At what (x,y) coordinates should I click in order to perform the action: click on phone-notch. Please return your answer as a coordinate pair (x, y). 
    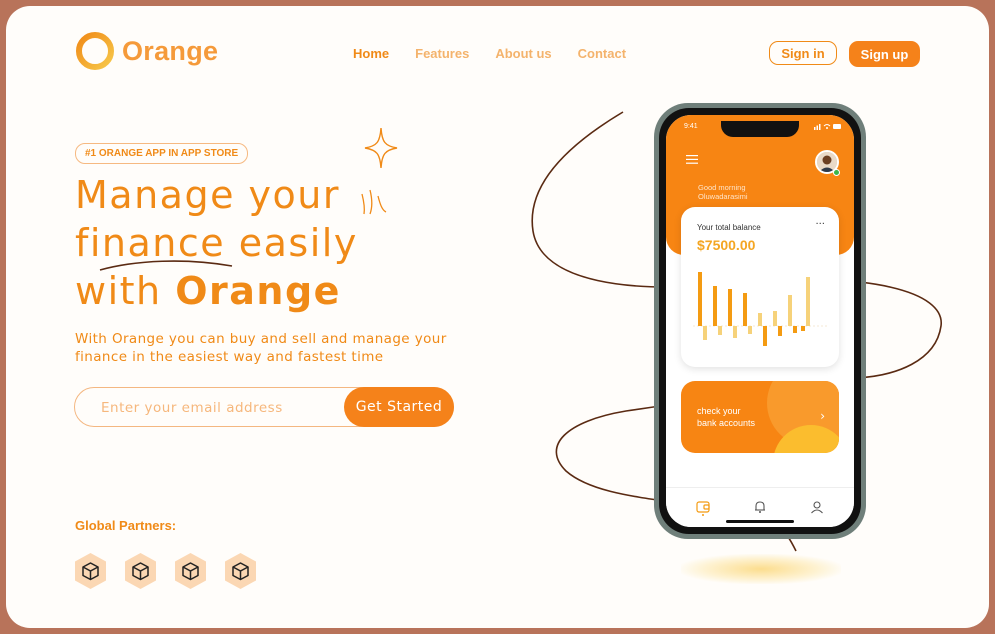
    Looking at the image, I should click on (760, 129).